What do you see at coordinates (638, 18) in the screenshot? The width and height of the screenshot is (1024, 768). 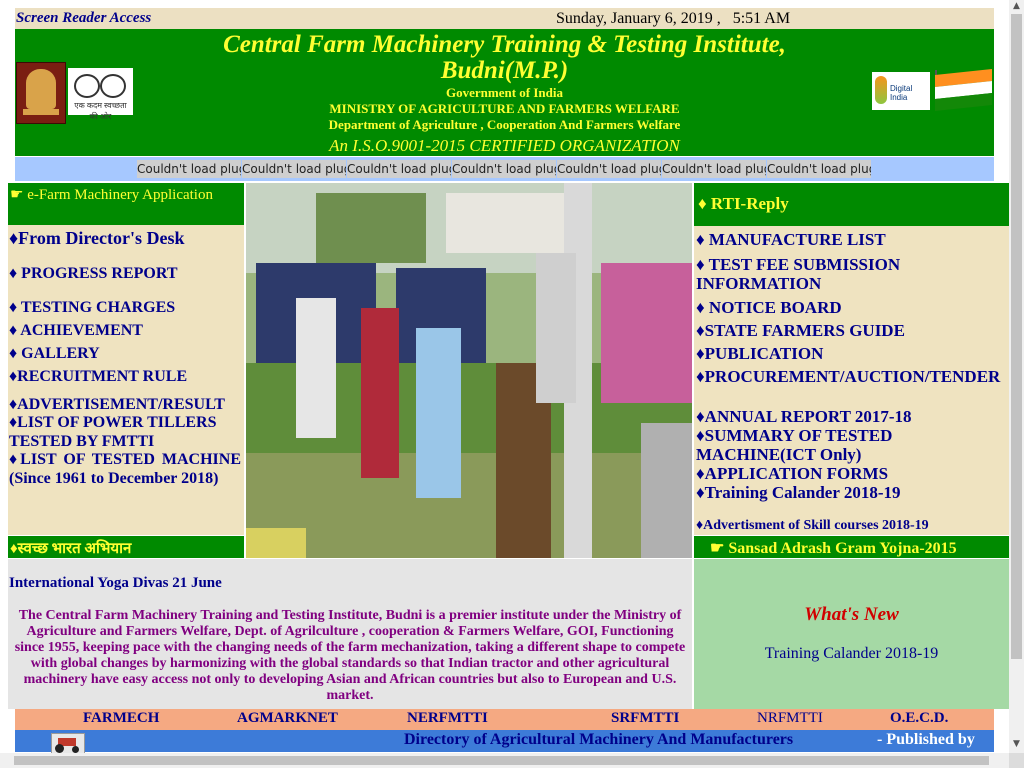 I see `date-text: Sunday, January 6, 2019 ,` at bounding box center [638, 18].